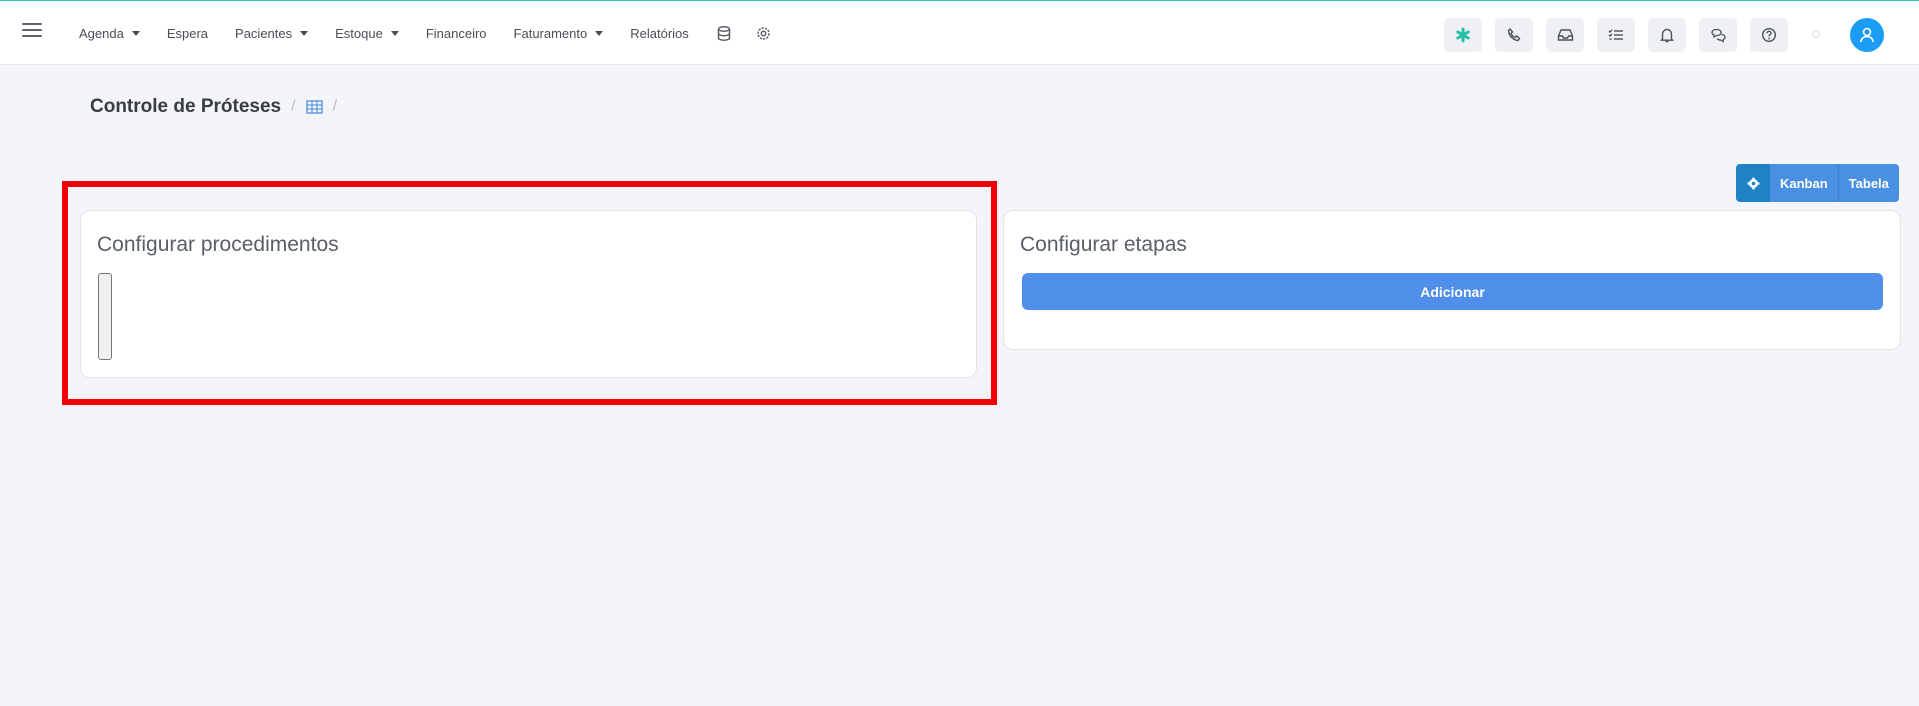  What do you see at coordinates (1452, 291) in the screenshot?
I see `add-stage-button: Adicionar` at bounding box center [1452, 291].